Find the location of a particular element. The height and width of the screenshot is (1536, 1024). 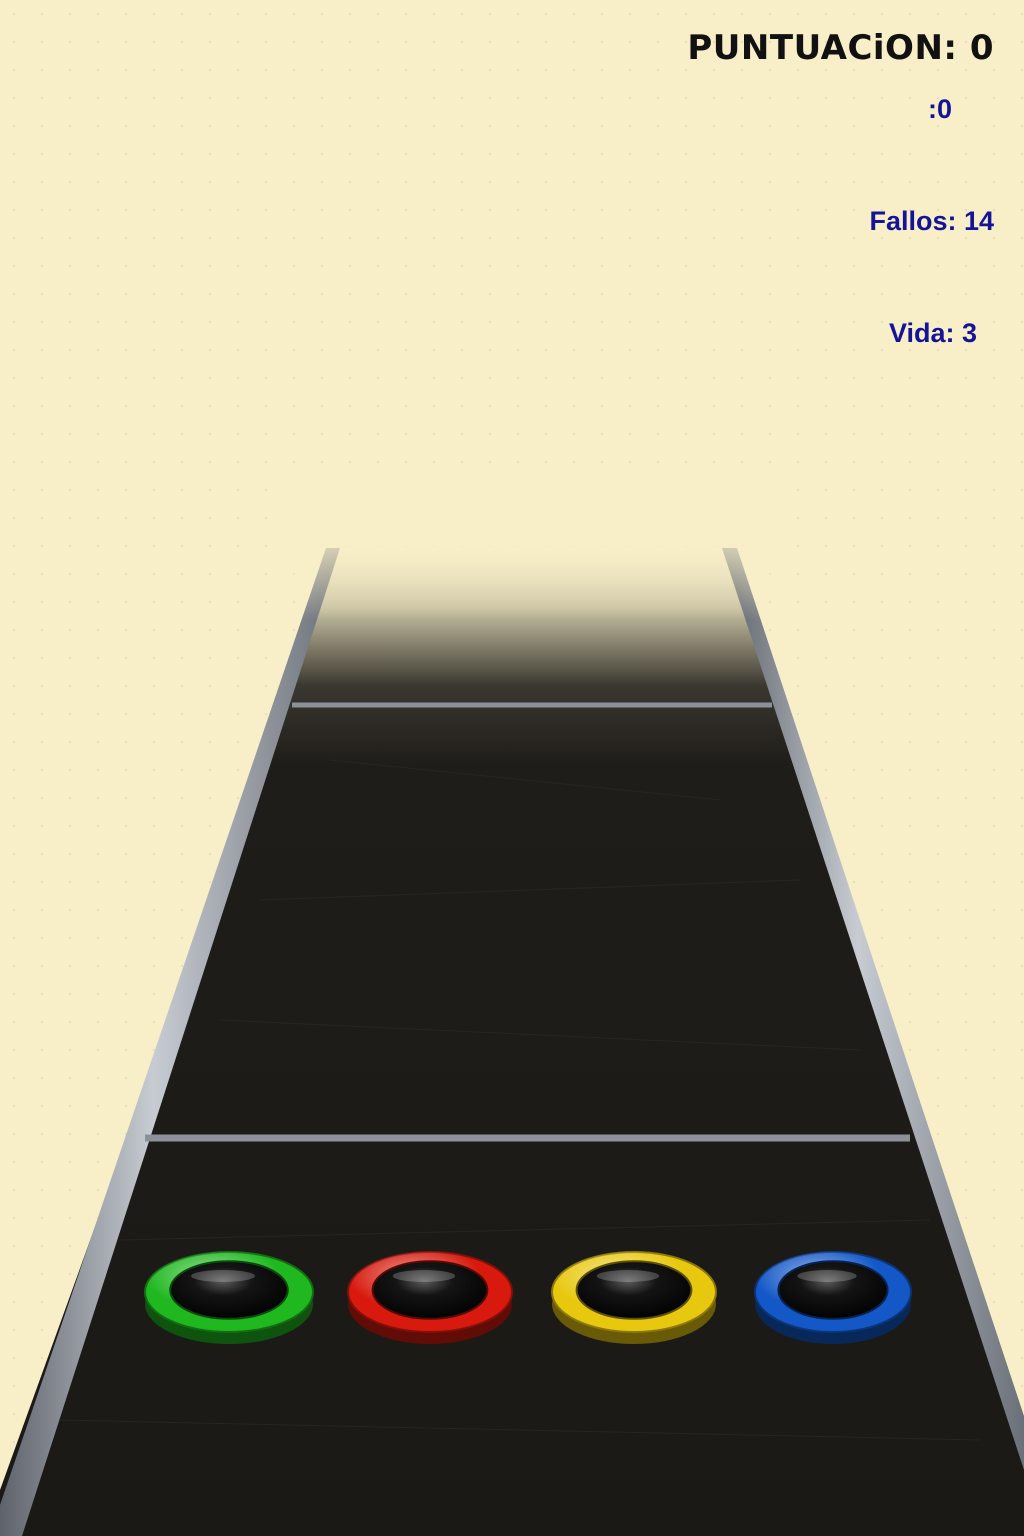

life-label: Vida: 3 is located at coordinates (933, 333).